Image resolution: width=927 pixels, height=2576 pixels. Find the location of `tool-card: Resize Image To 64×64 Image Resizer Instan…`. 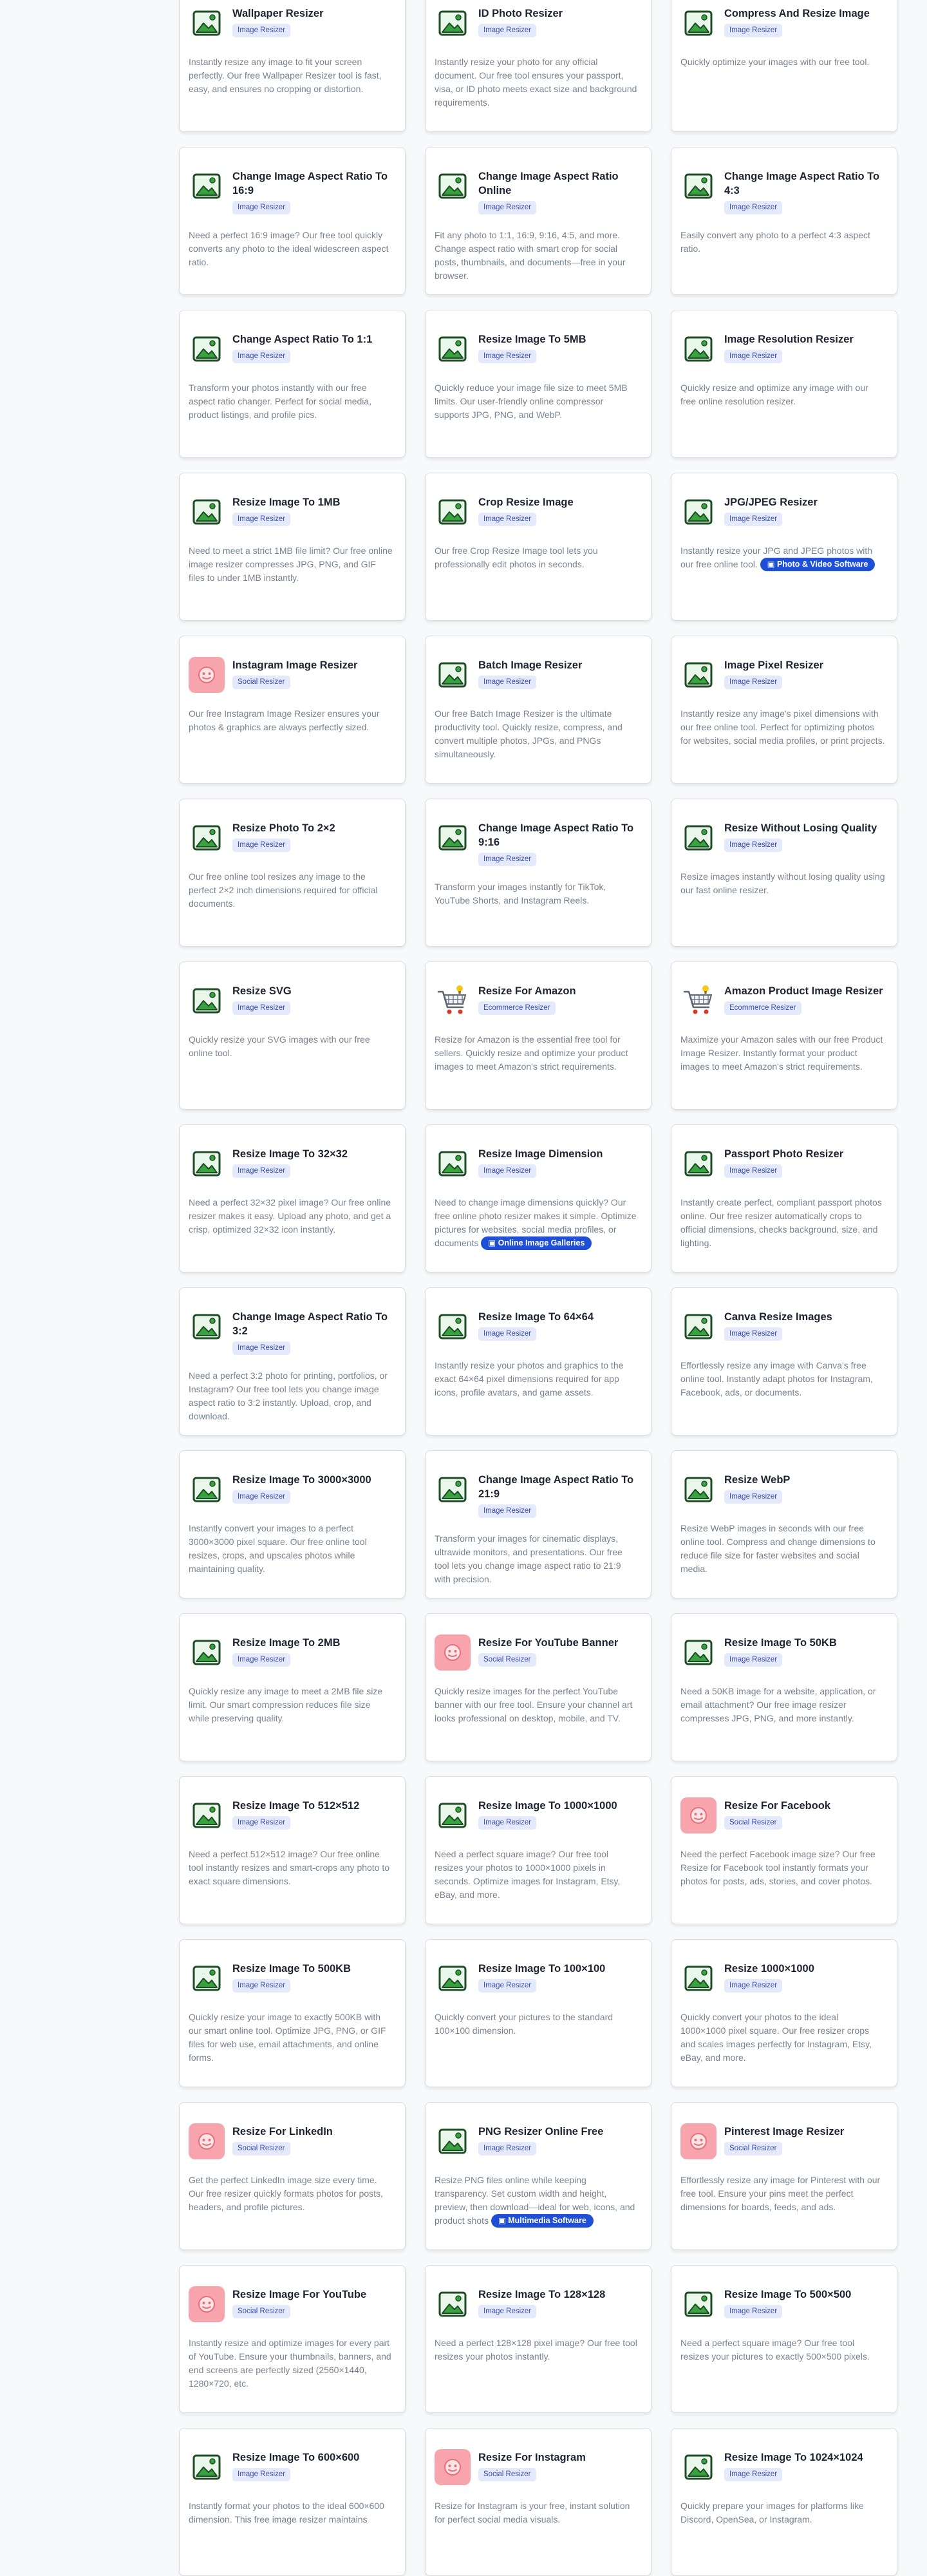

tool-card: Resize Image To 64×64 Image Resizer Instan… is located at coordinates (538, 1361).